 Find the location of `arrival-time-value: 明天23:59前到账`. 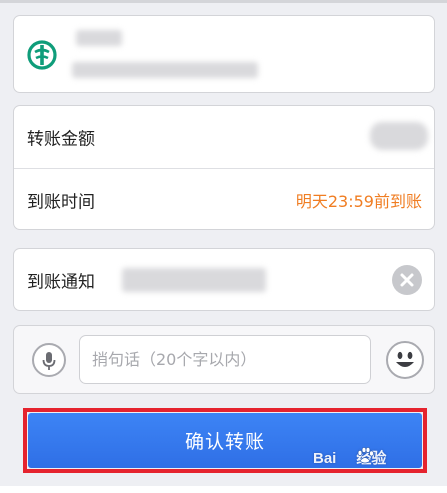

arrival-time-value: 明天23:59前到账 is located at coordinates (358, 201).